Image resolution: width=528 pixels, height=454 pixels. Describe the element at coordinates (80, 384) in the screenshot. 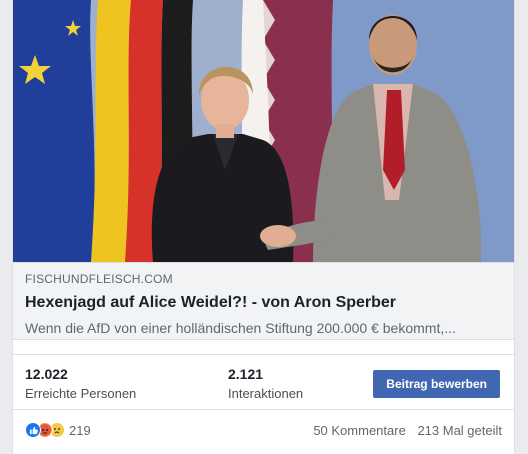

I see `reach-stat: 12.022 Erreichte Personen` at that location.